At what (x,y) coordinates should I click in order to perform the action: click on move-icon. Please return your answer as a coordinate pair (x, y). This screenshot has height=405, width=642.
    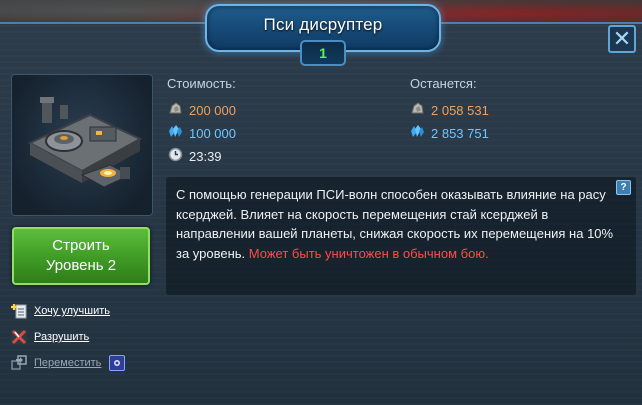
    Looking at the image, I should click on (19, 363).